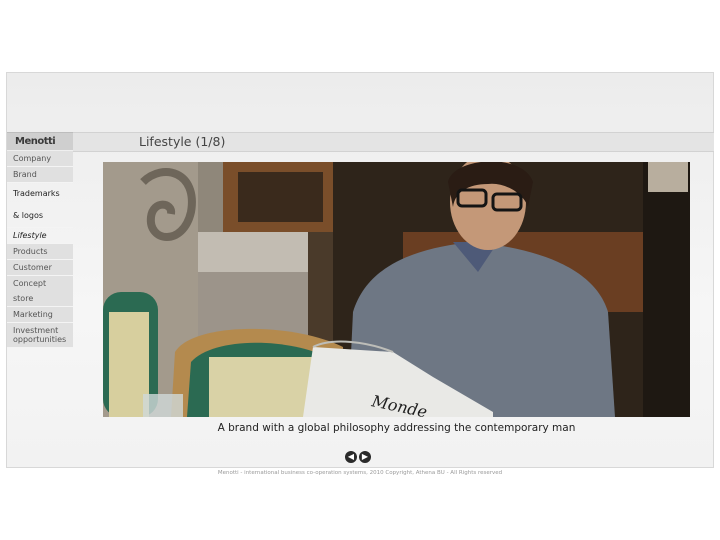 This screenshot has width=720, height=540. I want to click on nav-item-lifestyle: Lifestyle, so click(40, 236).